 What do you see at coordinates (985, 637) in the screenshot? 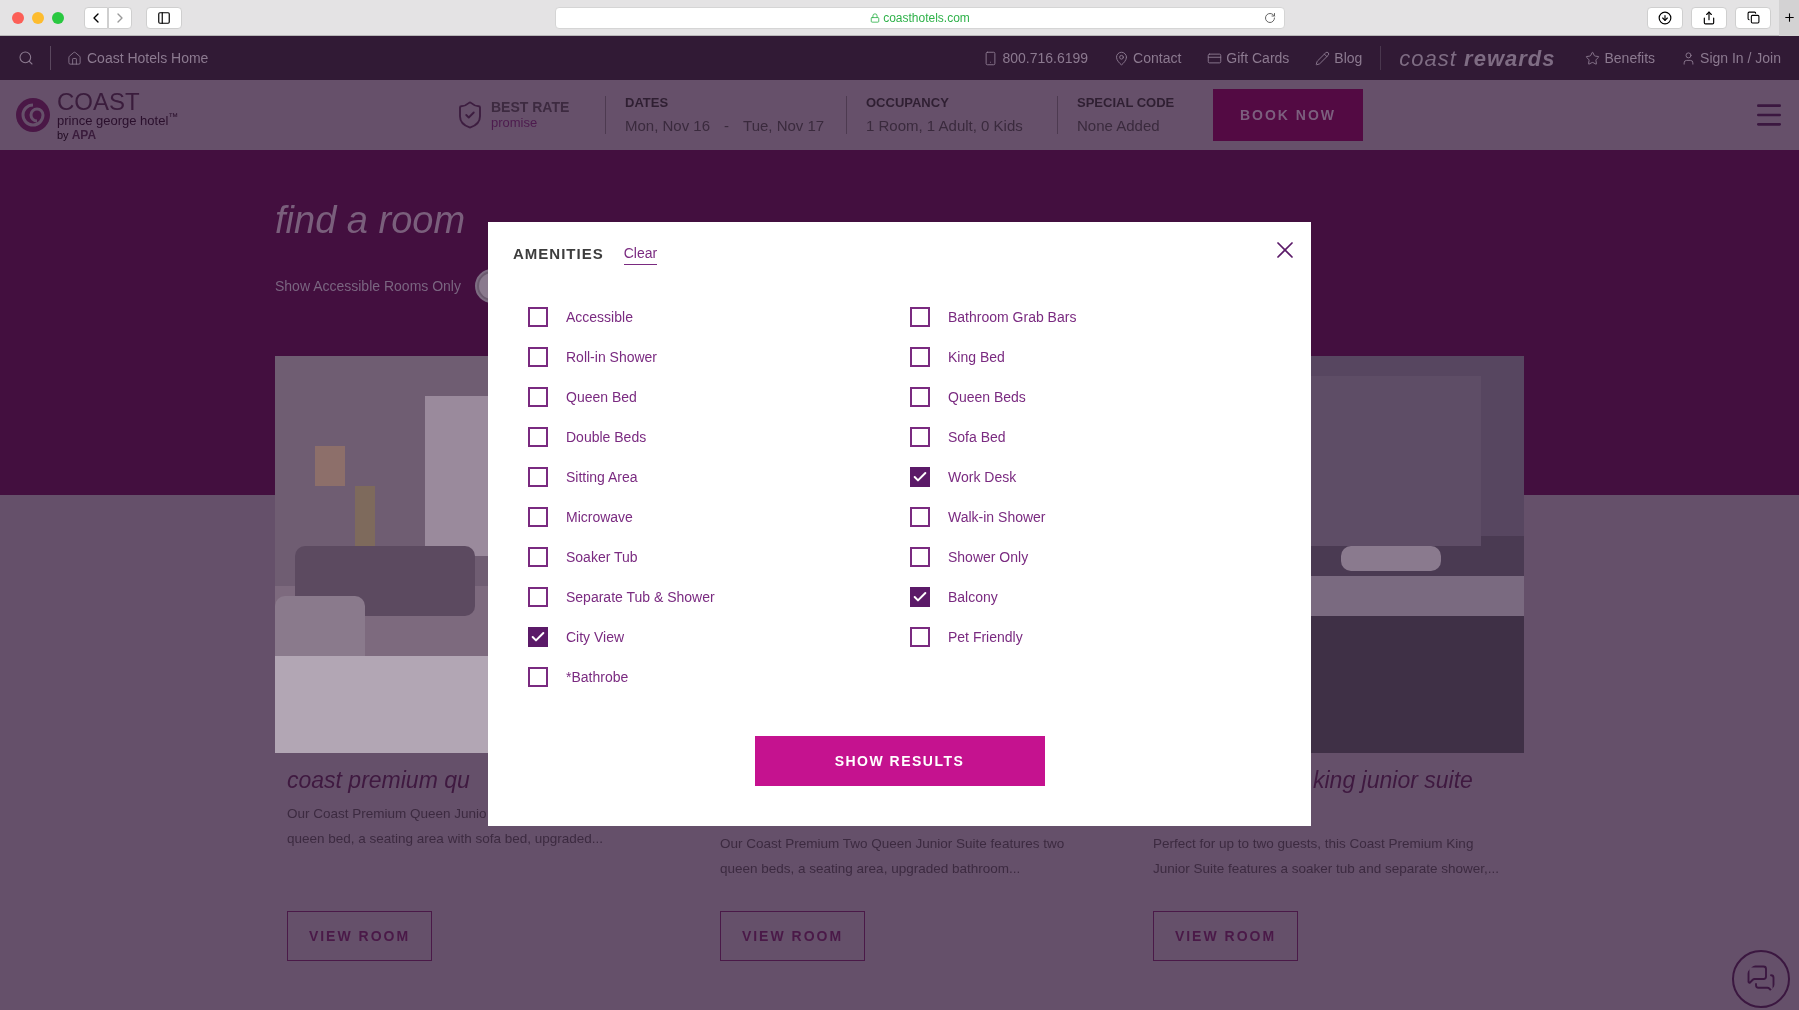
I see `checkbox-label: Pet Friendly` at bounding box center [985, 637].